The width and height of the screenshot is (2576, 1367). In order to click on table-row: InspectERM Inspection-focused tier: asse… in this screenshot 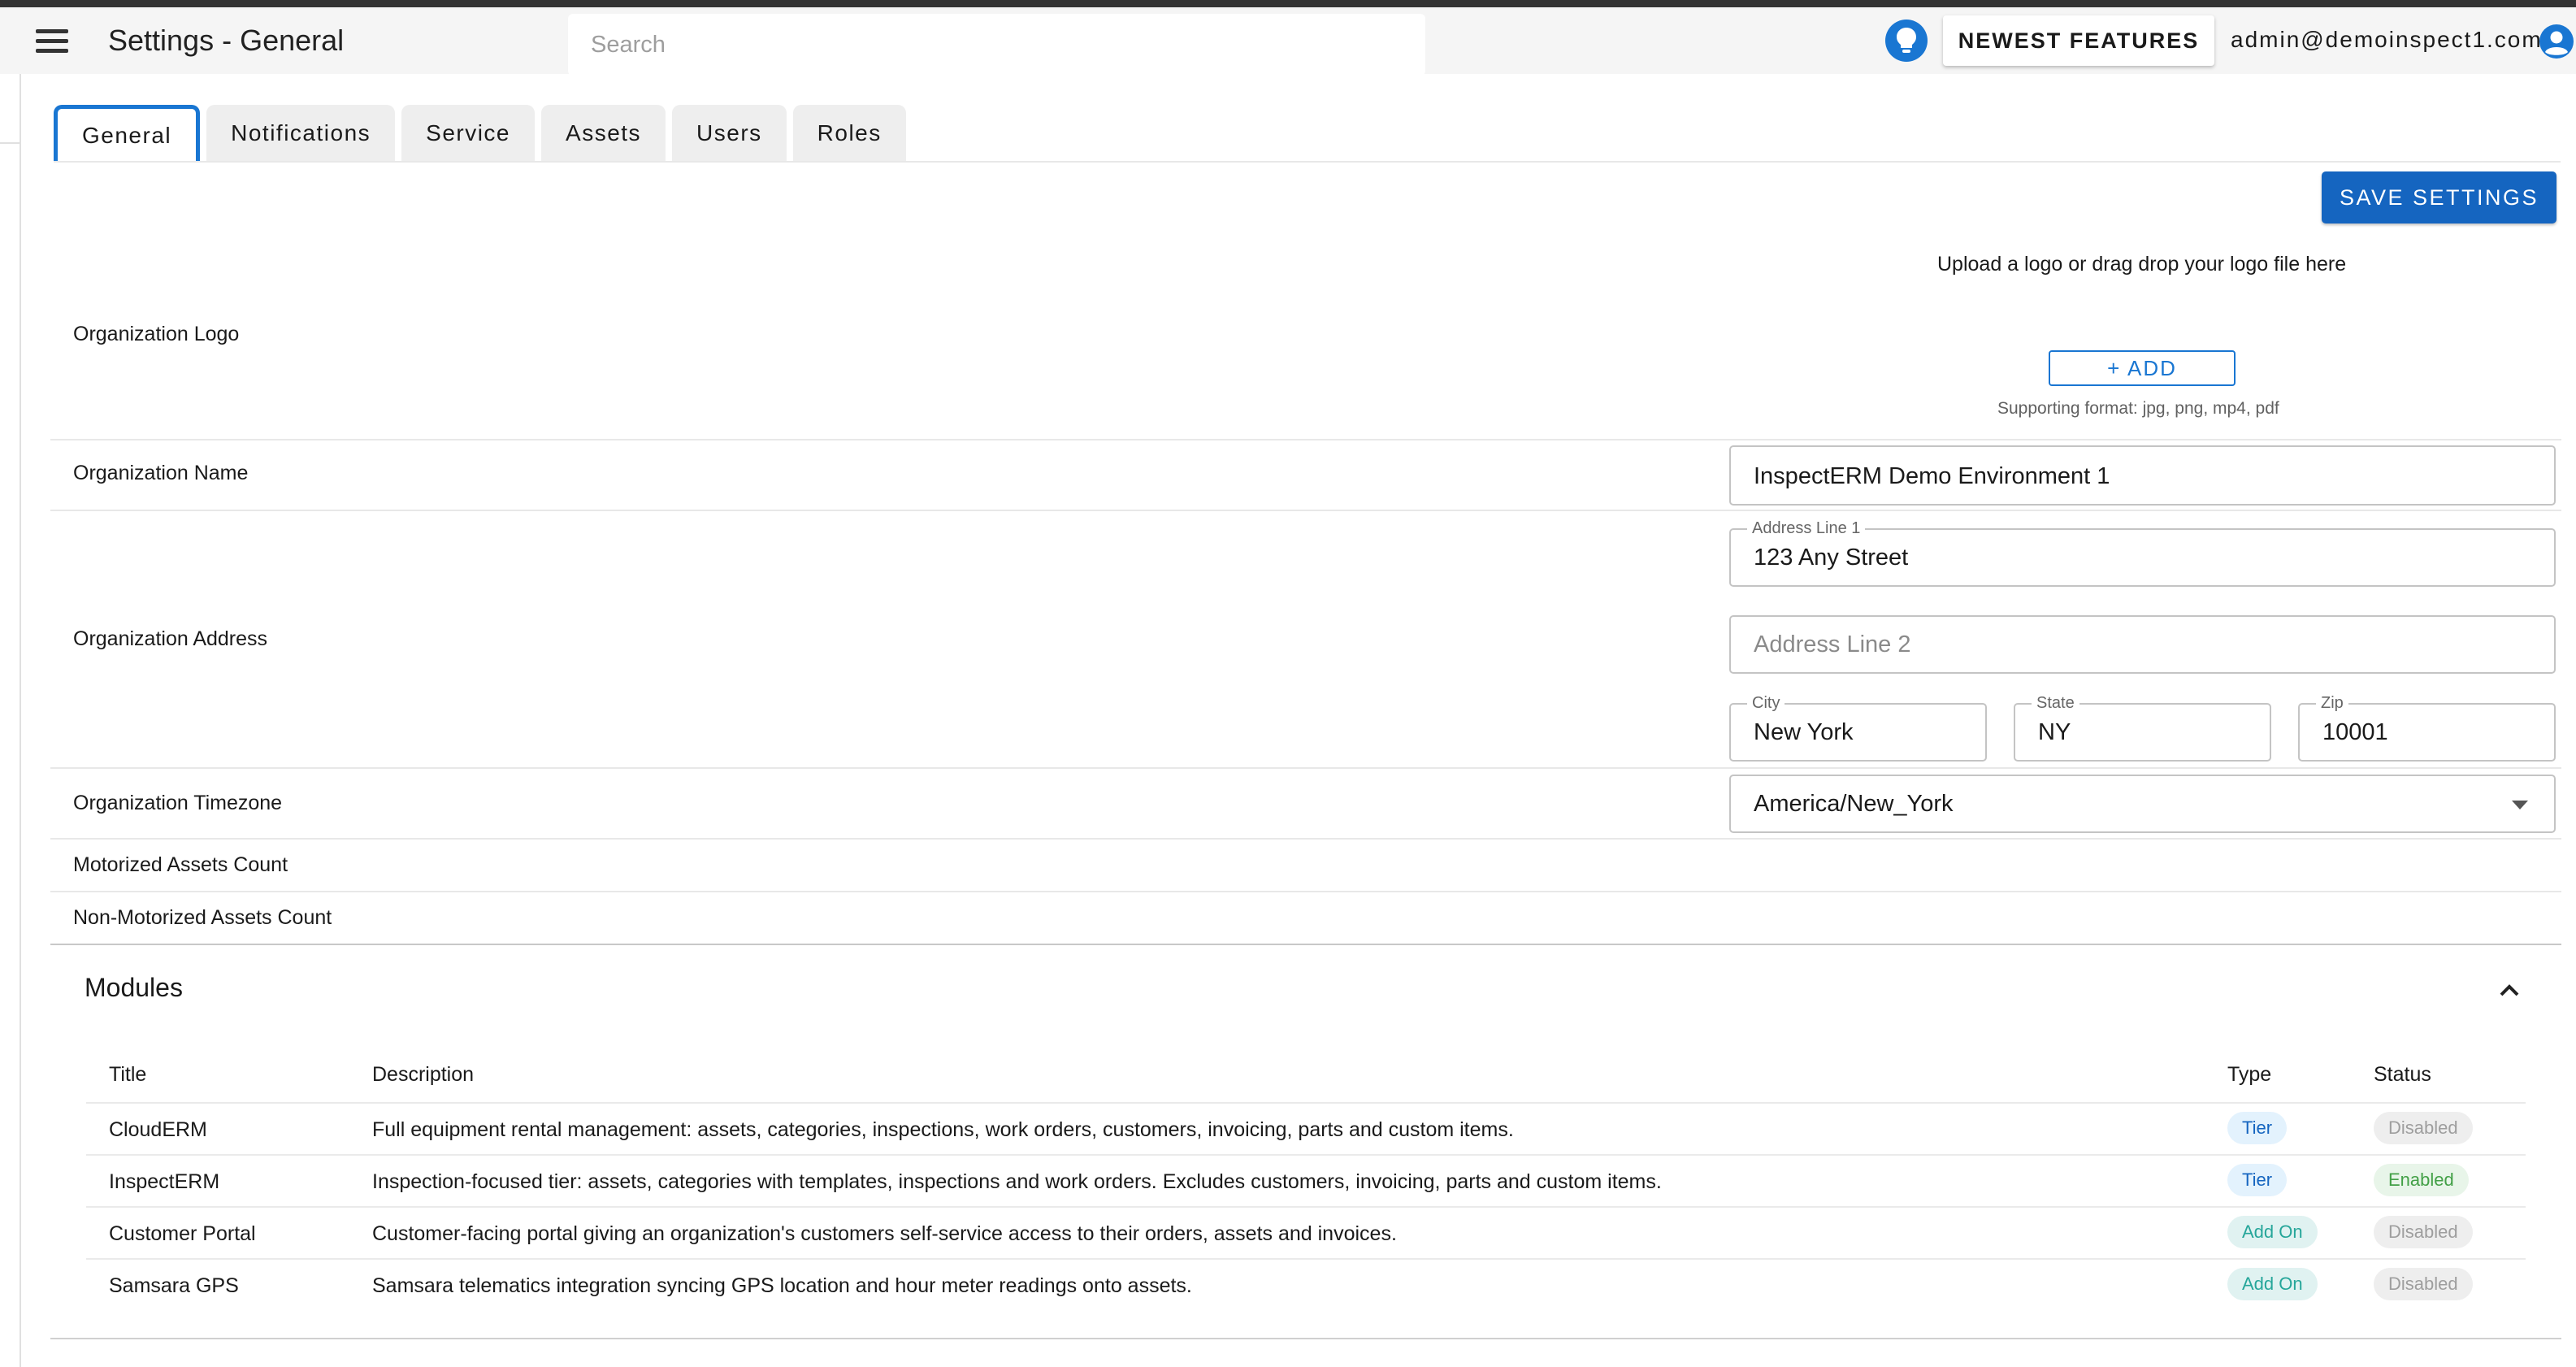, I will do `click(1306, 1180)`.